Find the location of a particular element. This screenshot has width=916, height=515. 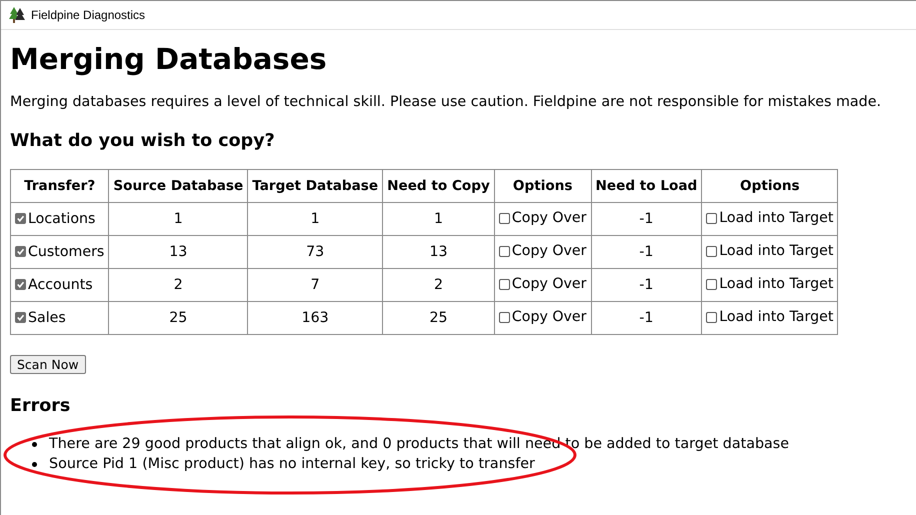

column-header: Need to Copy is located at coordinates (438, 186).